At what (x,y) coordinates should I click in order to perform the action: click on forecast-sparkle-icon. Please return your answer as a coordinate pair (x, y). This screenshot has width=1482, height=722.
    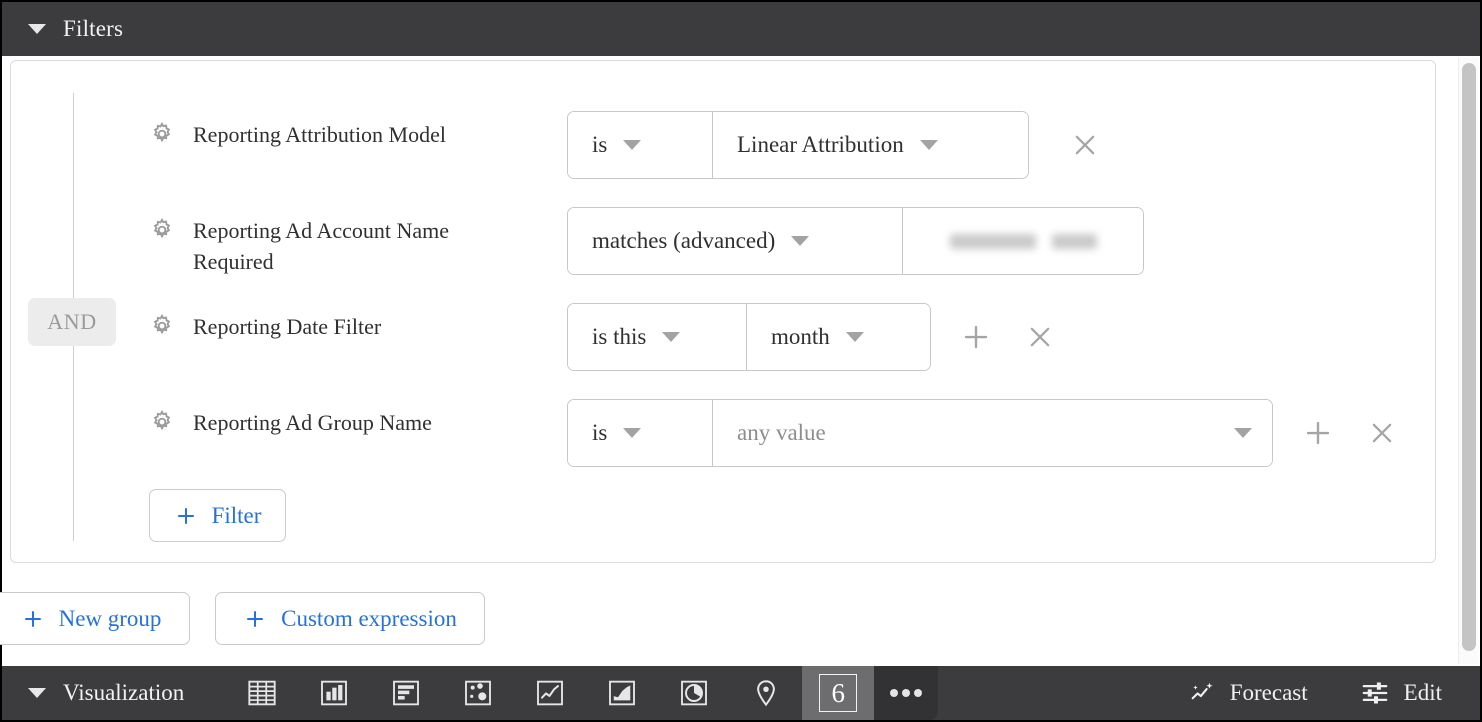
    Looking at the image, I should click on (1202, 691).